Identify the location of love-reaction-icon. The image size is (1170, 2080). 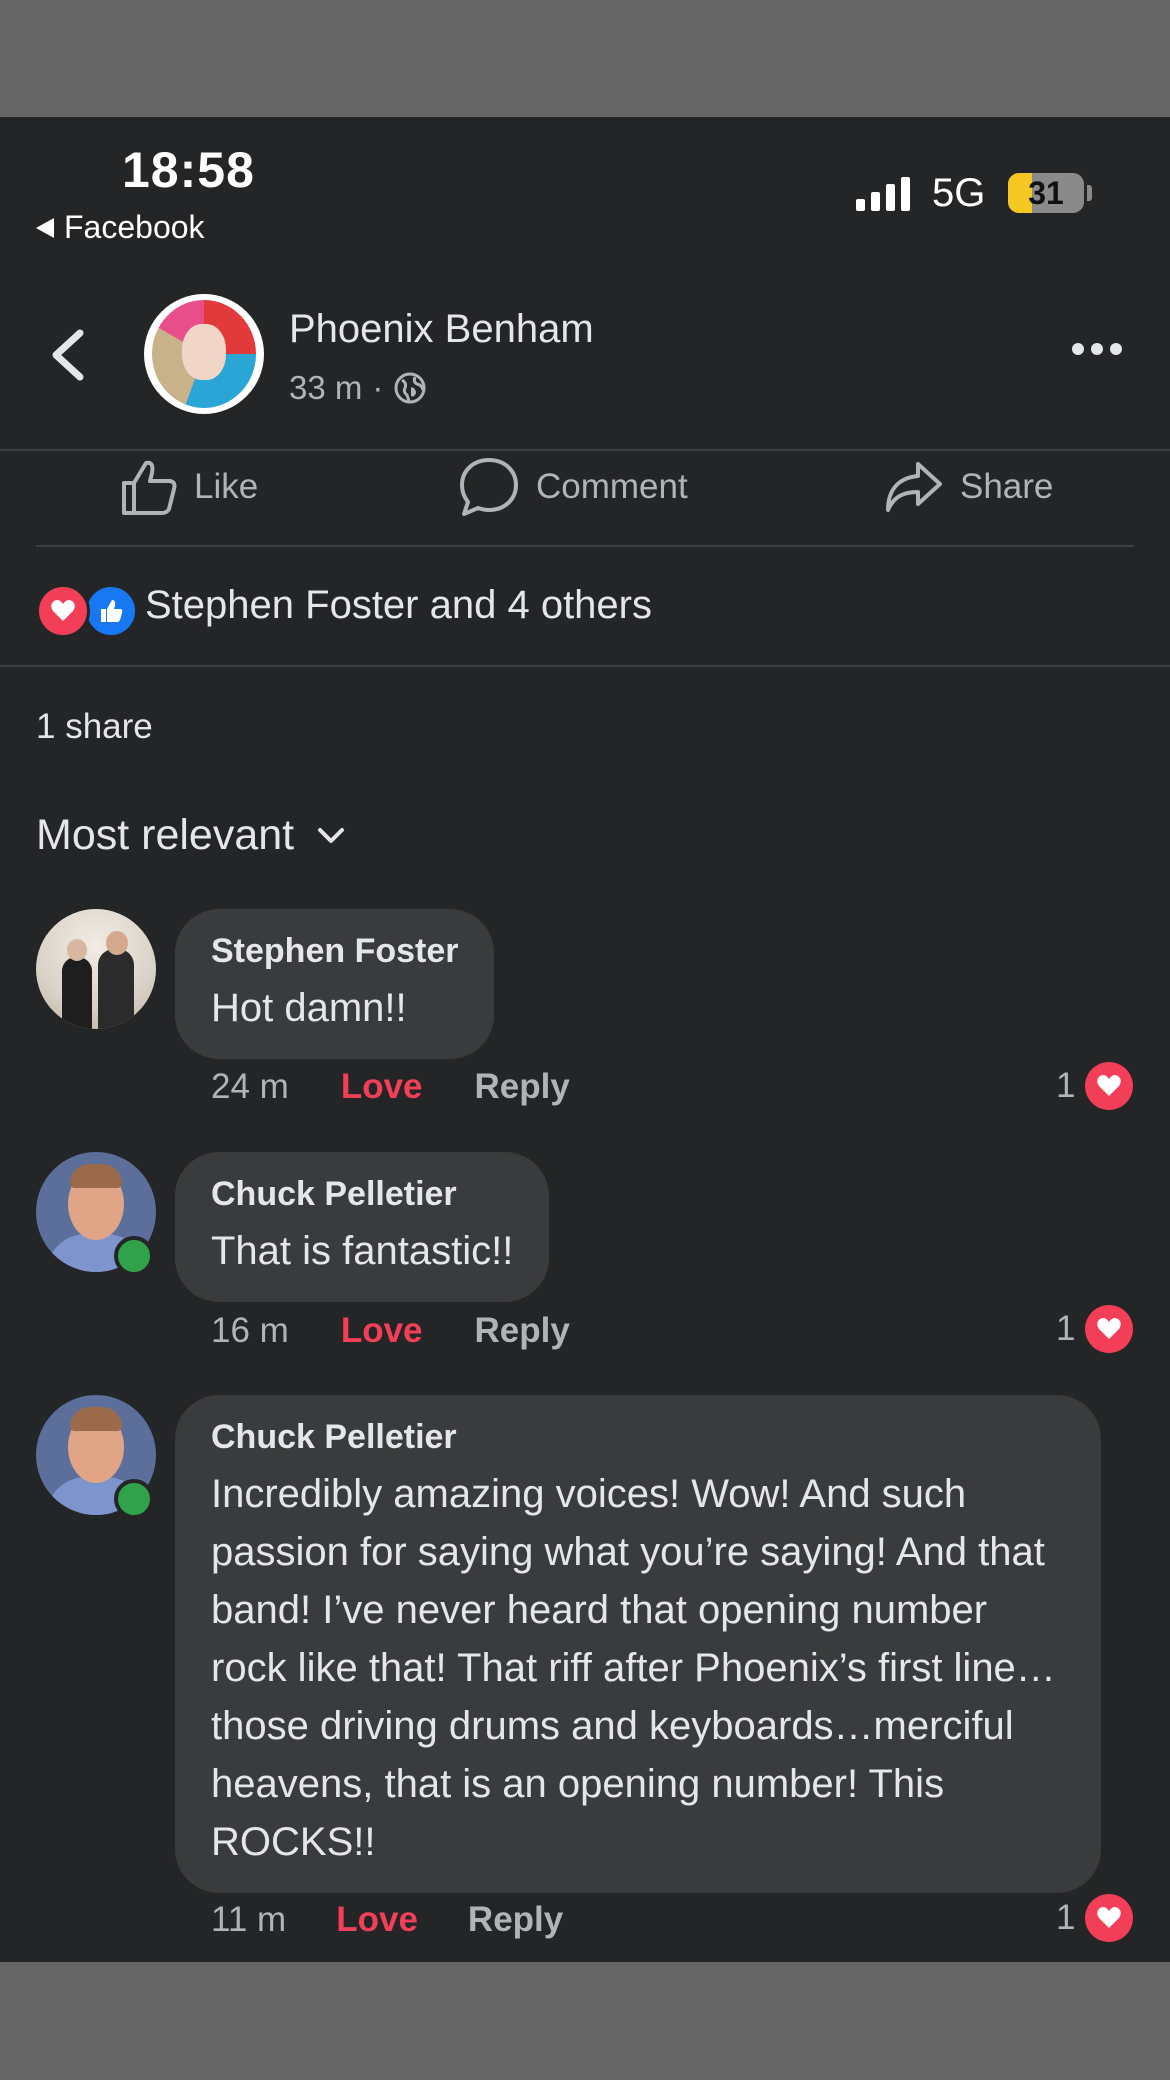
(63, 611).